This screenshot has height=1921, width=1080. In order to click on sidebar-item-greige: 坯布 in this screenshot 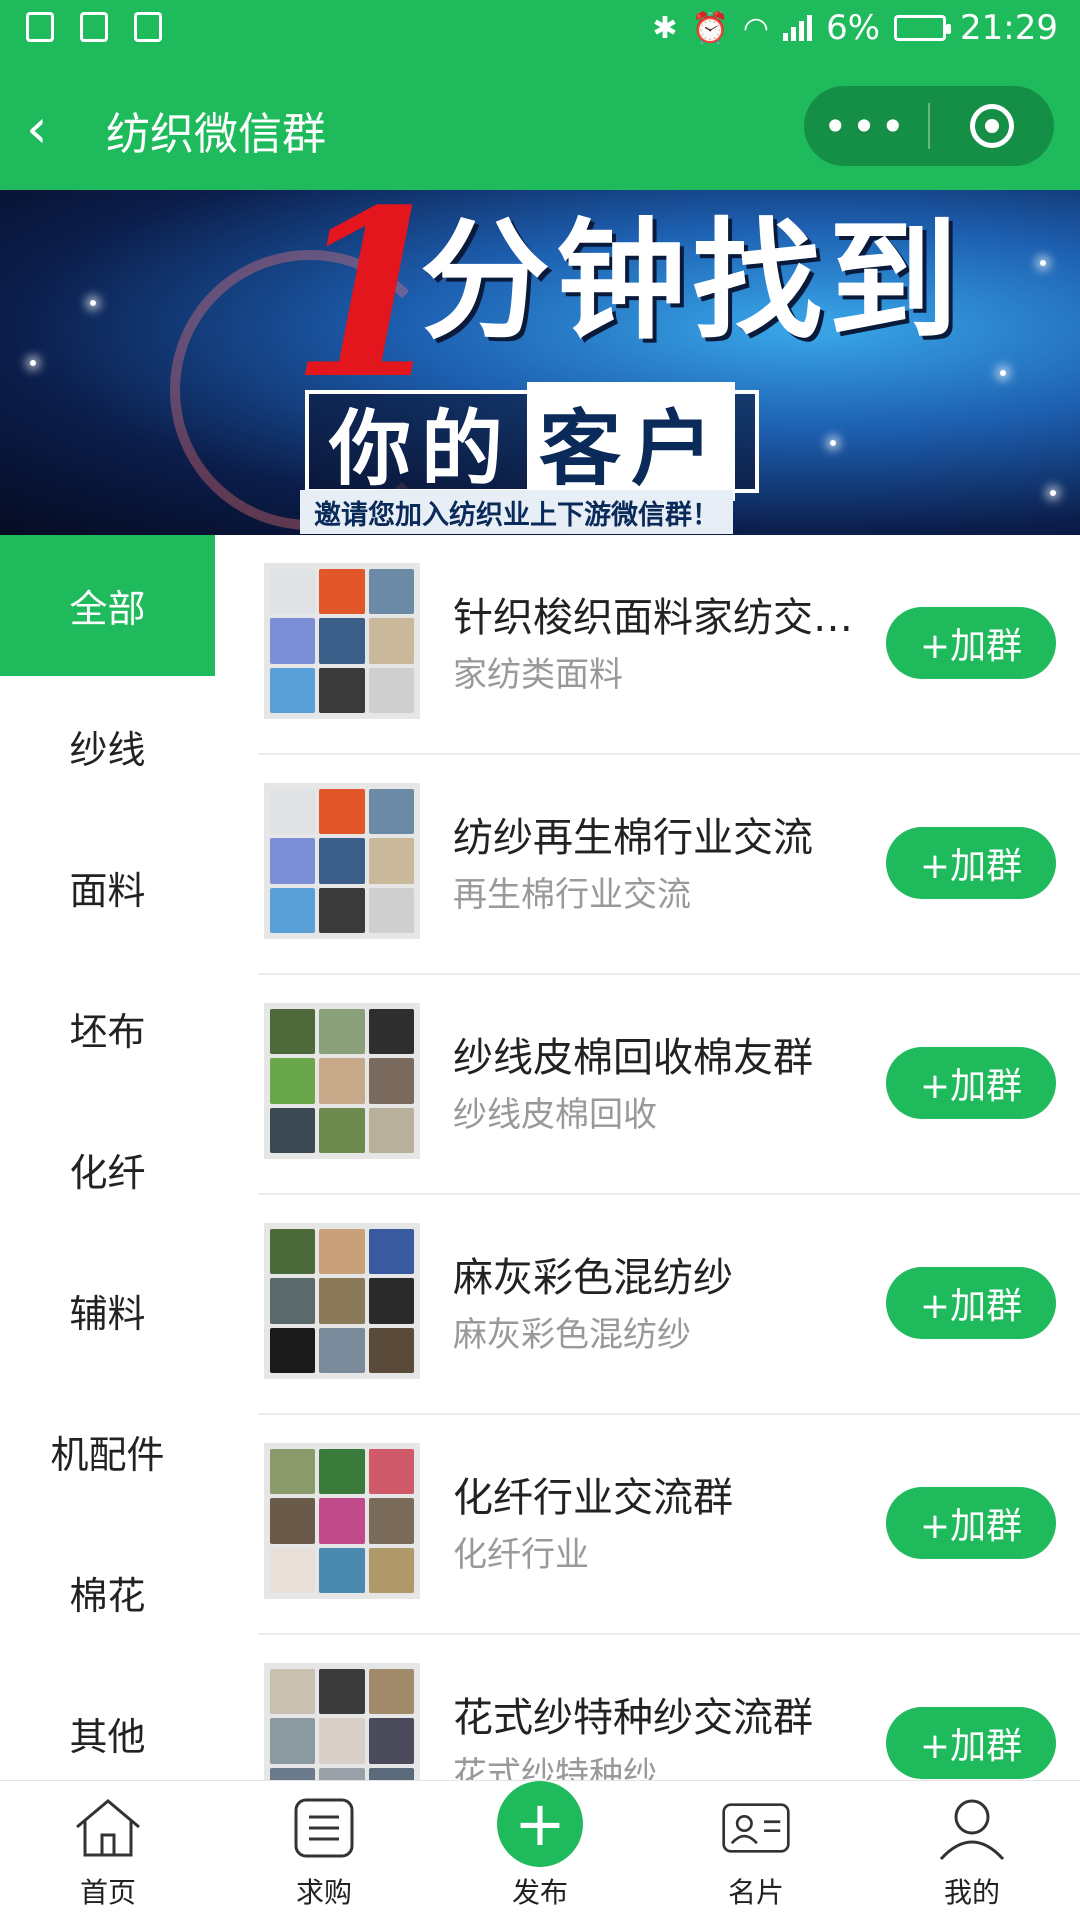, I will do `click(107, 1028)`.